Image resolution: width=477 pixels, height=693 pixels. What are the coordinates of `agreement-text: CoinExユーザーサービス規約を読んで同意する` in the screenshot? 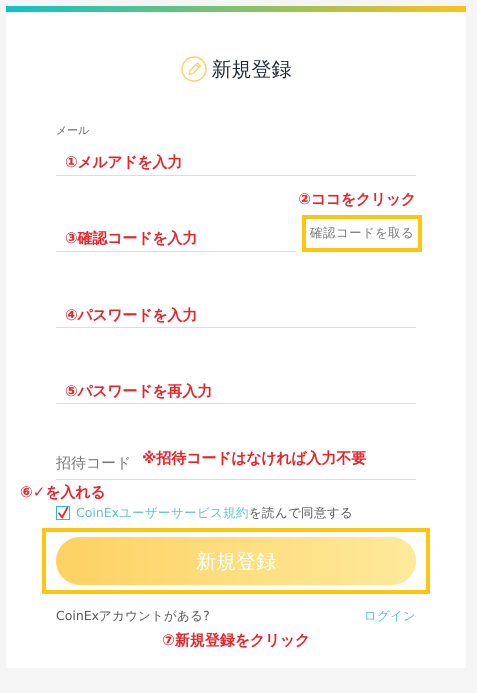 It's located at (215, 513).